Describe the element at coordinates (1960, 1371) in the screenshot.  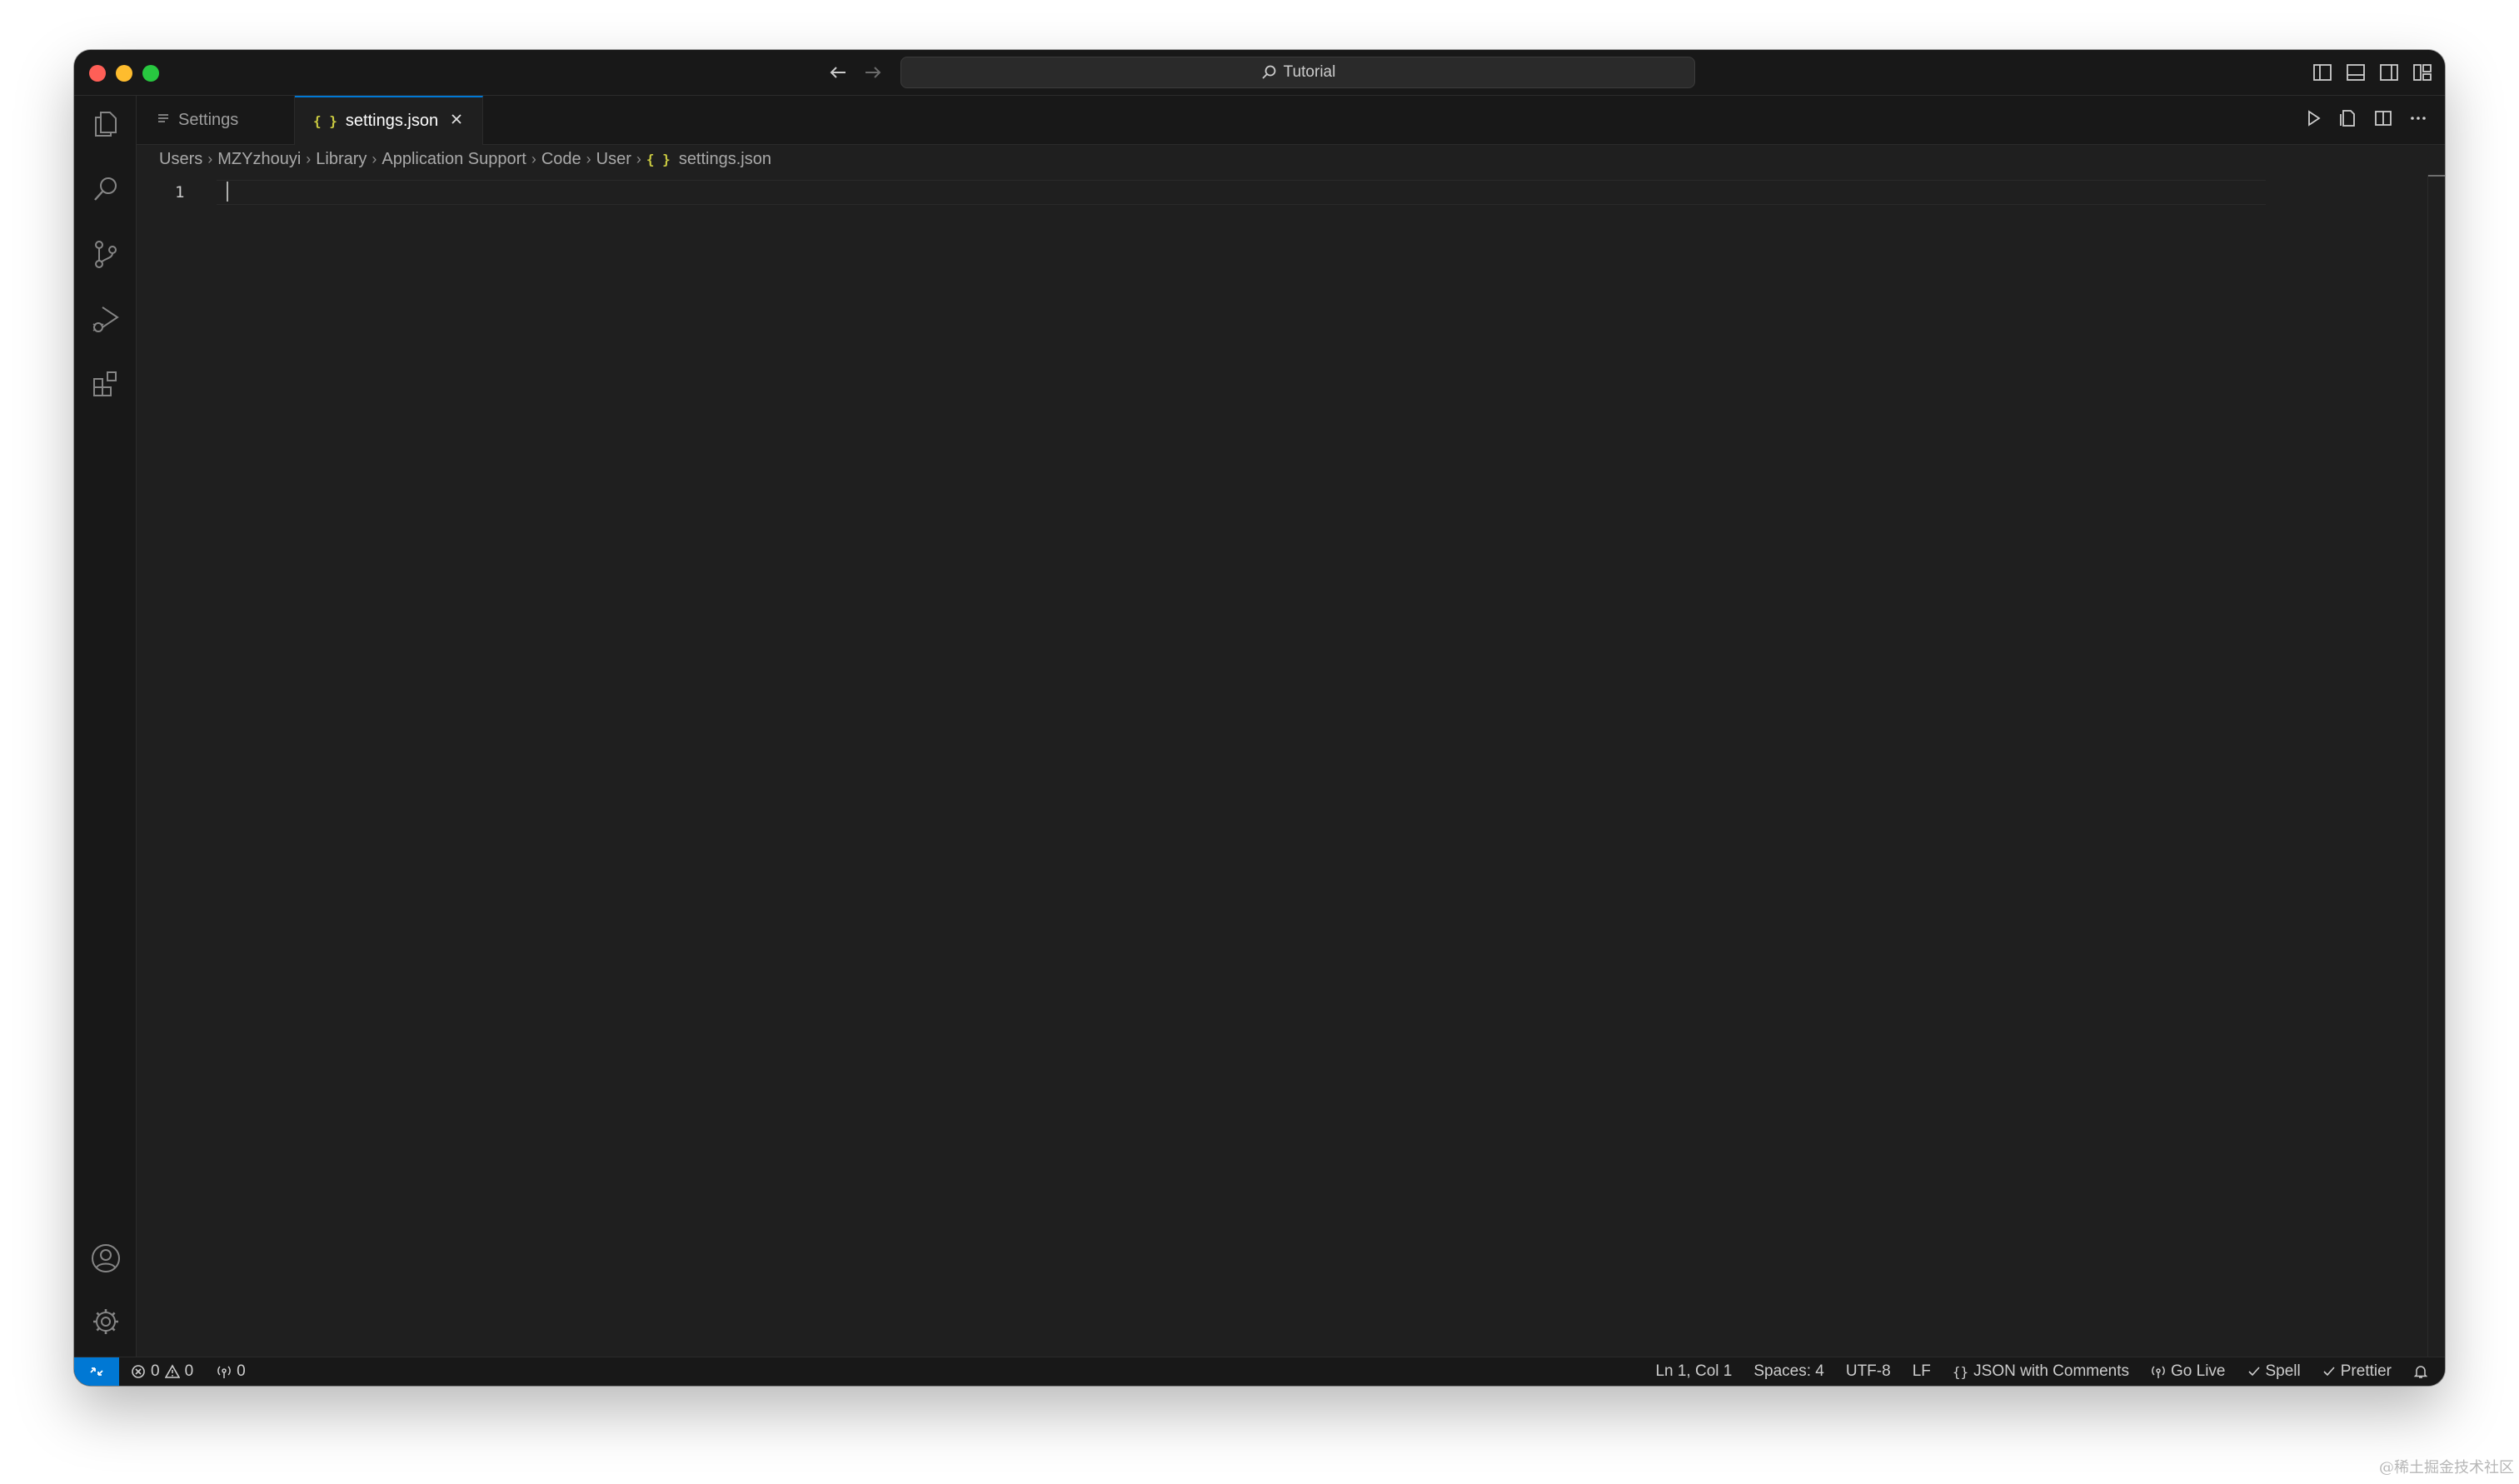
I see `json-braces-icon: {}` at that location.